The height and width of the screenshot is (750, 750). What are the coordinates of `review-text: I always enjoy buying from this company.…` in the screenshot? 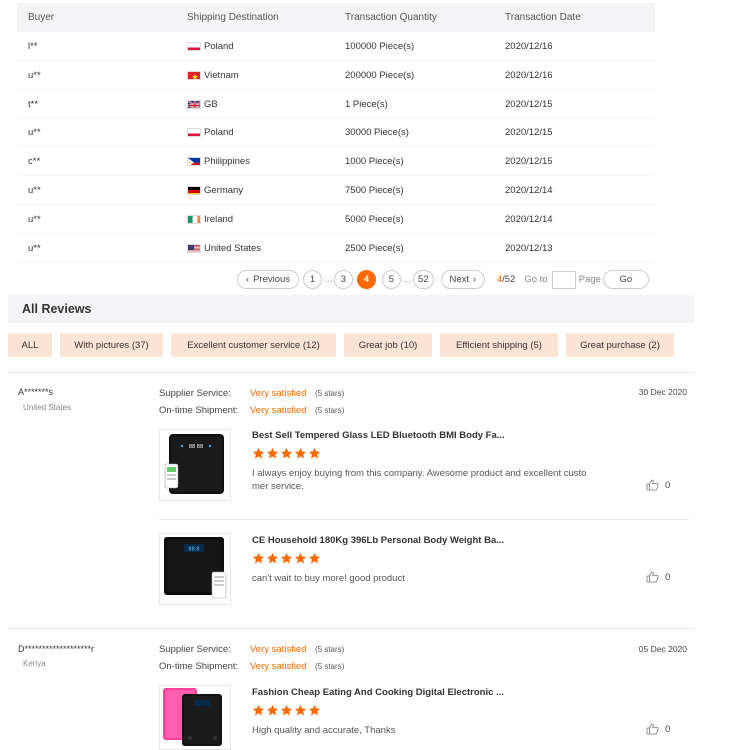 It's located at (419, 480).